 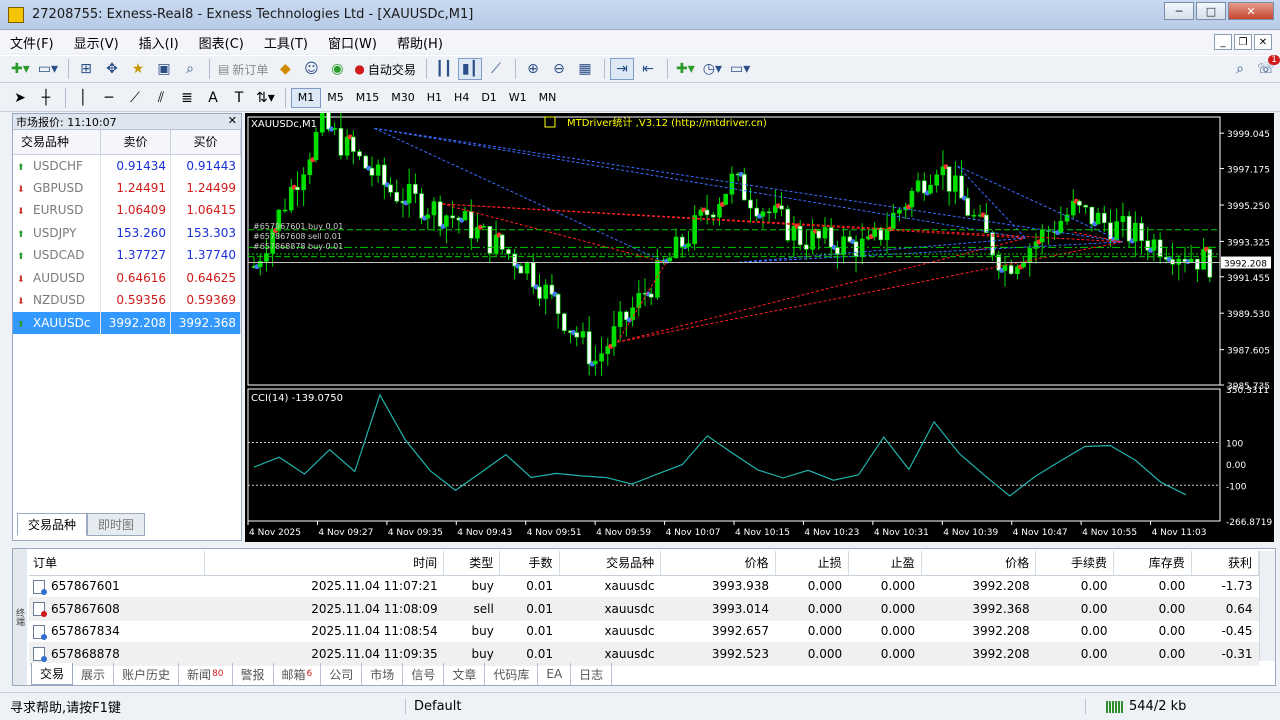 I want to click on menu-help: 帮助(H), so click(x=420, y=42).